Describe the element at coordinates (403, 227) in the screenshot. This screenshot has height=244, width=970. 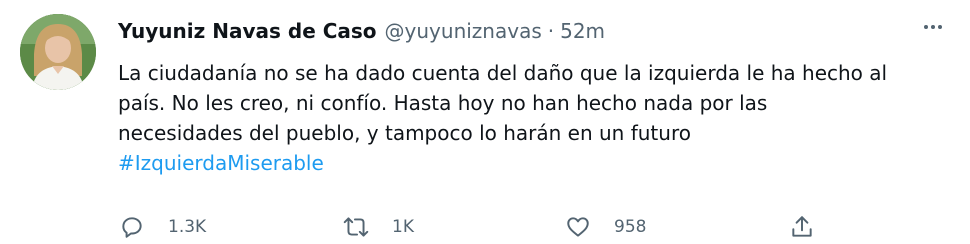
I see `retweet-count: 1K` at that location.